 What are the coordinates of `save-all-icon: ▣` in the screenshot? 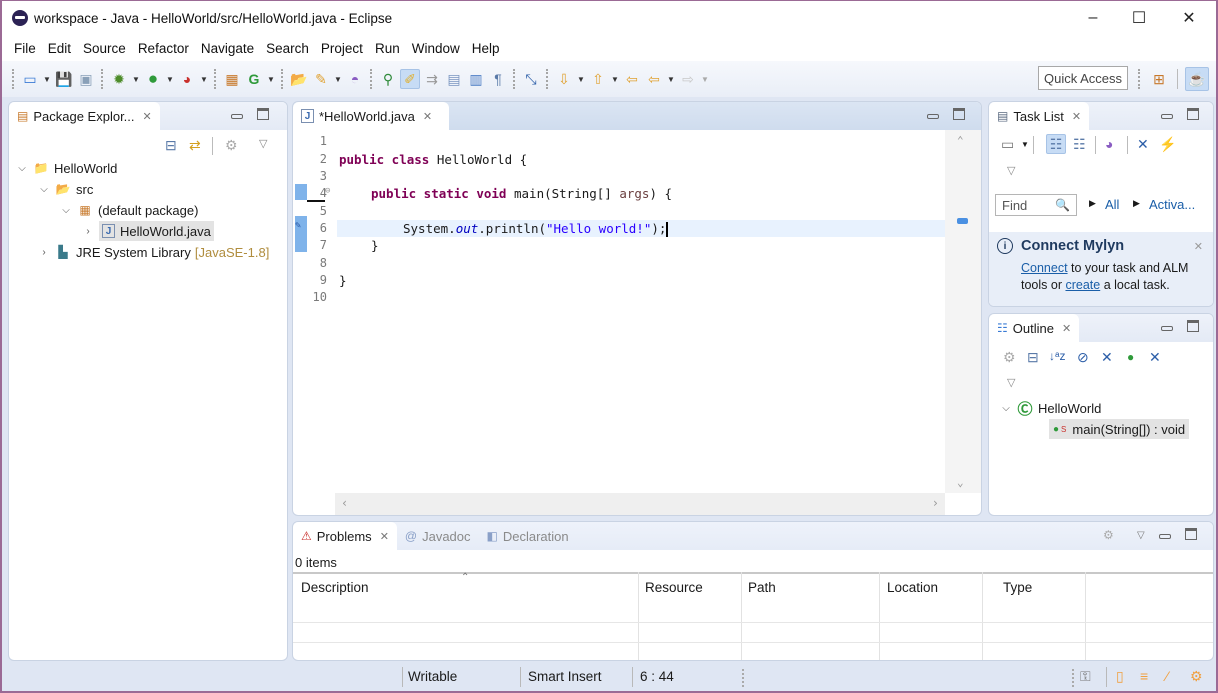 It's located at (86, 79).